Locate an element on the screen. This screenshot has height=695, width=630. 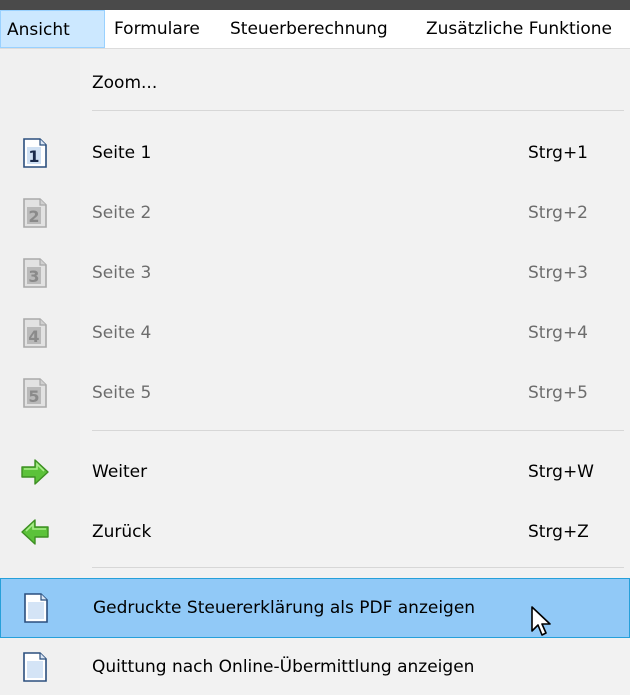
page-4-icon: 4 is located at coordinates (35, 333).